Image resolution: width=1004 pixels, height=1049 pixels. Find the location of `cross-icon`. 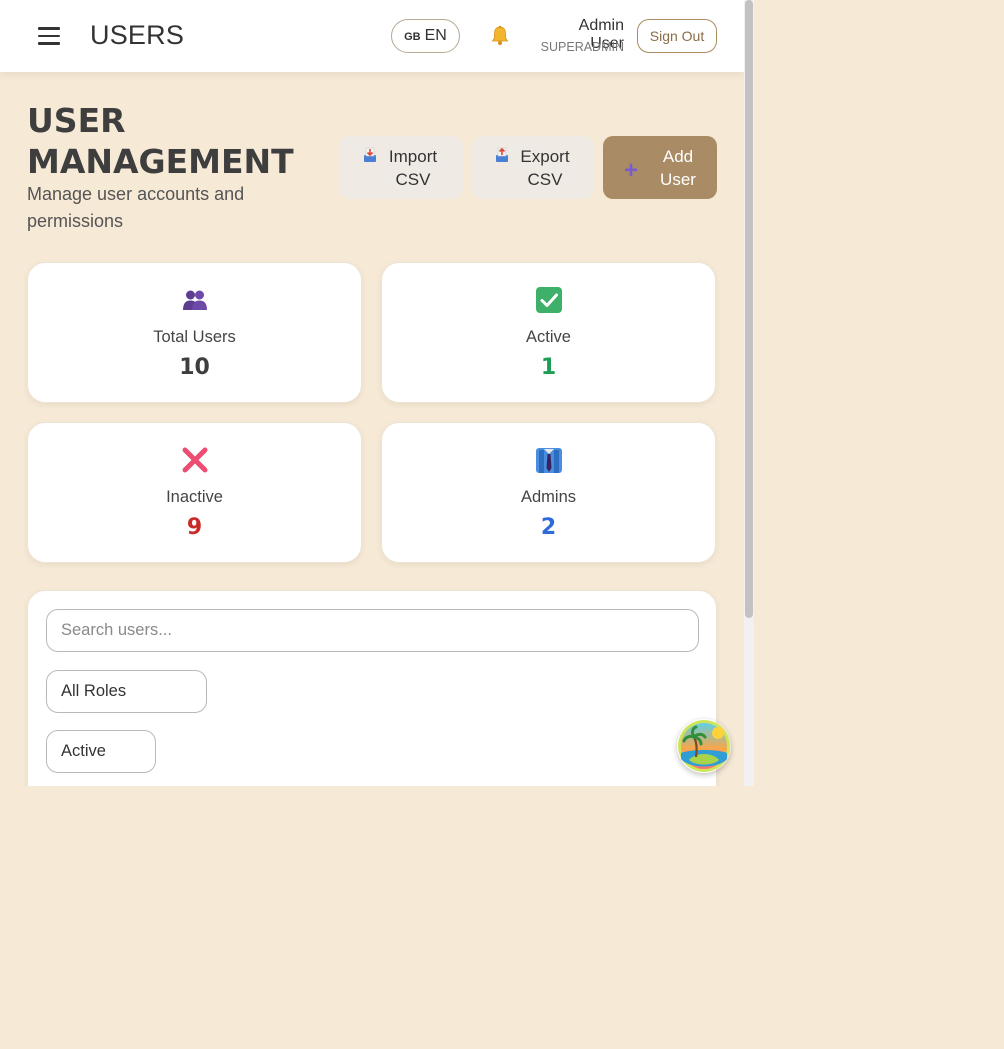

cross-icon is located at coordinates (195, 460).